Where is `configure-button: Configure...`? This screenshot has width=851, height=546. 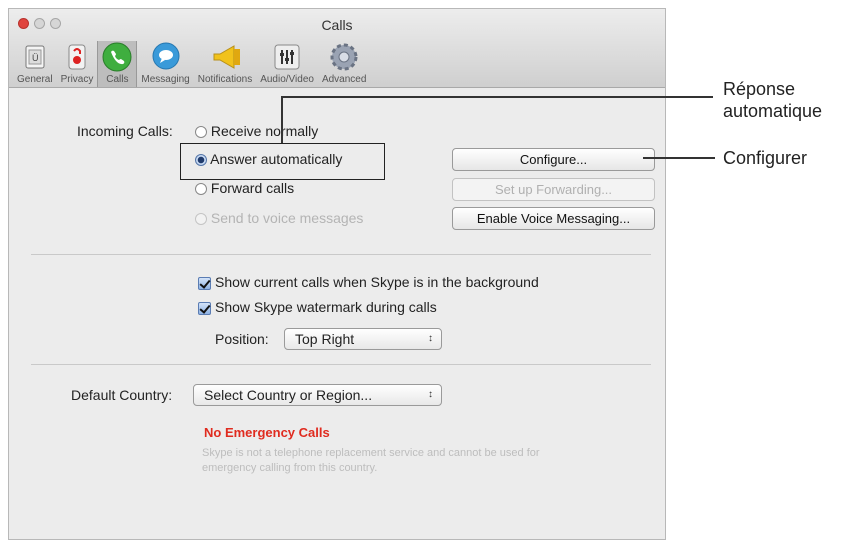
configure-button: Configure... is located at coordinates (553, 159).